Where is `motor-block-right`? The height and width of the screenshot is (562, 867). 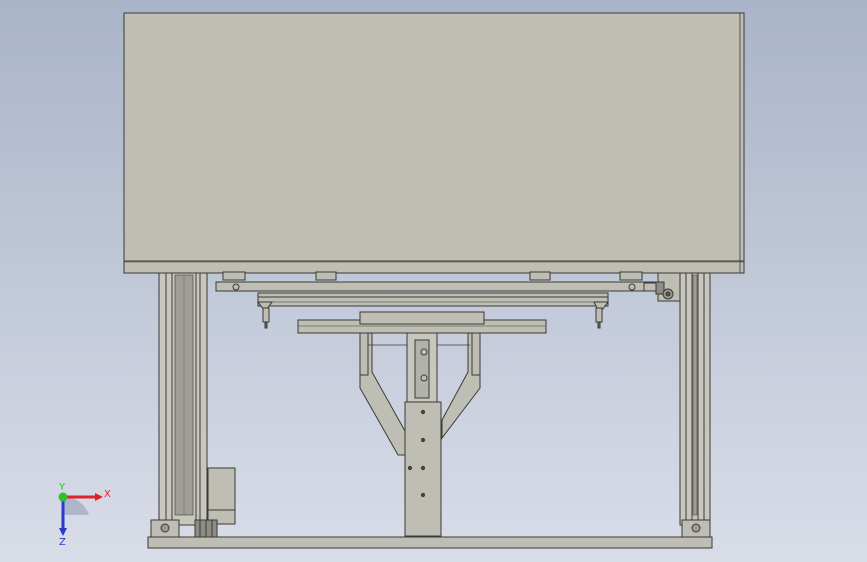 motor-block-right is located at coordinates (668, 287).